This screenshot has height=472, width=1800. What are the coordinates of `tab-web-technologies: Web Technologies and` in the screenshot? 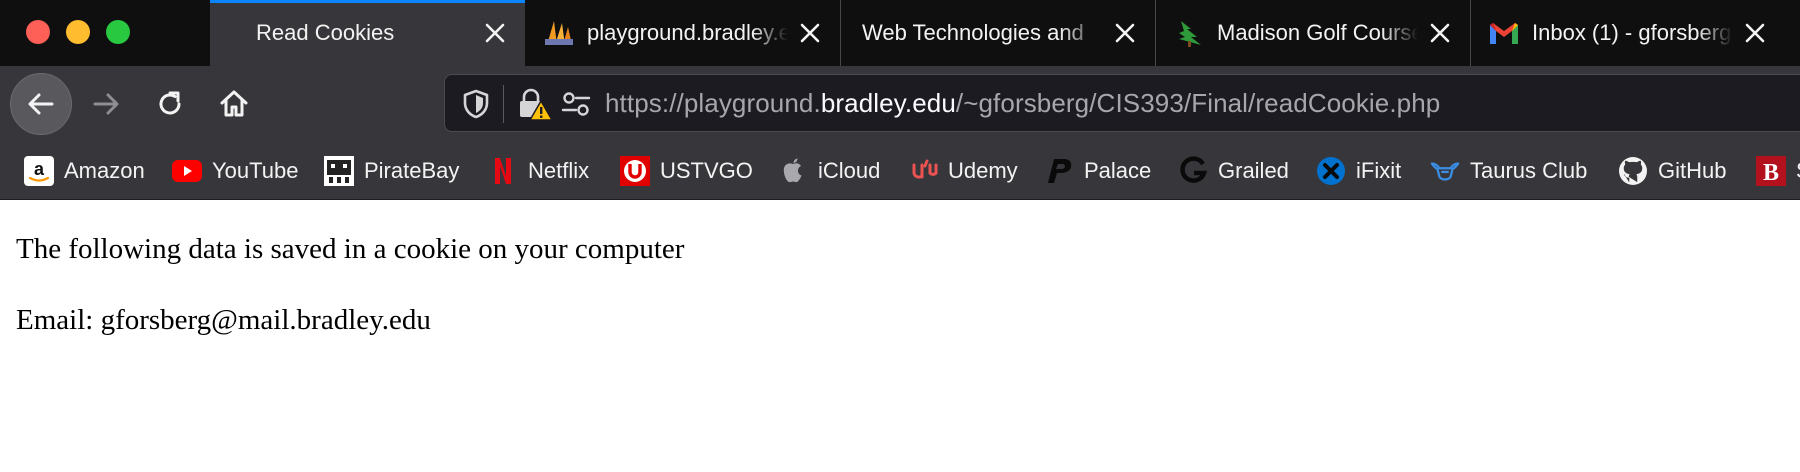 It's located at (997, 33).